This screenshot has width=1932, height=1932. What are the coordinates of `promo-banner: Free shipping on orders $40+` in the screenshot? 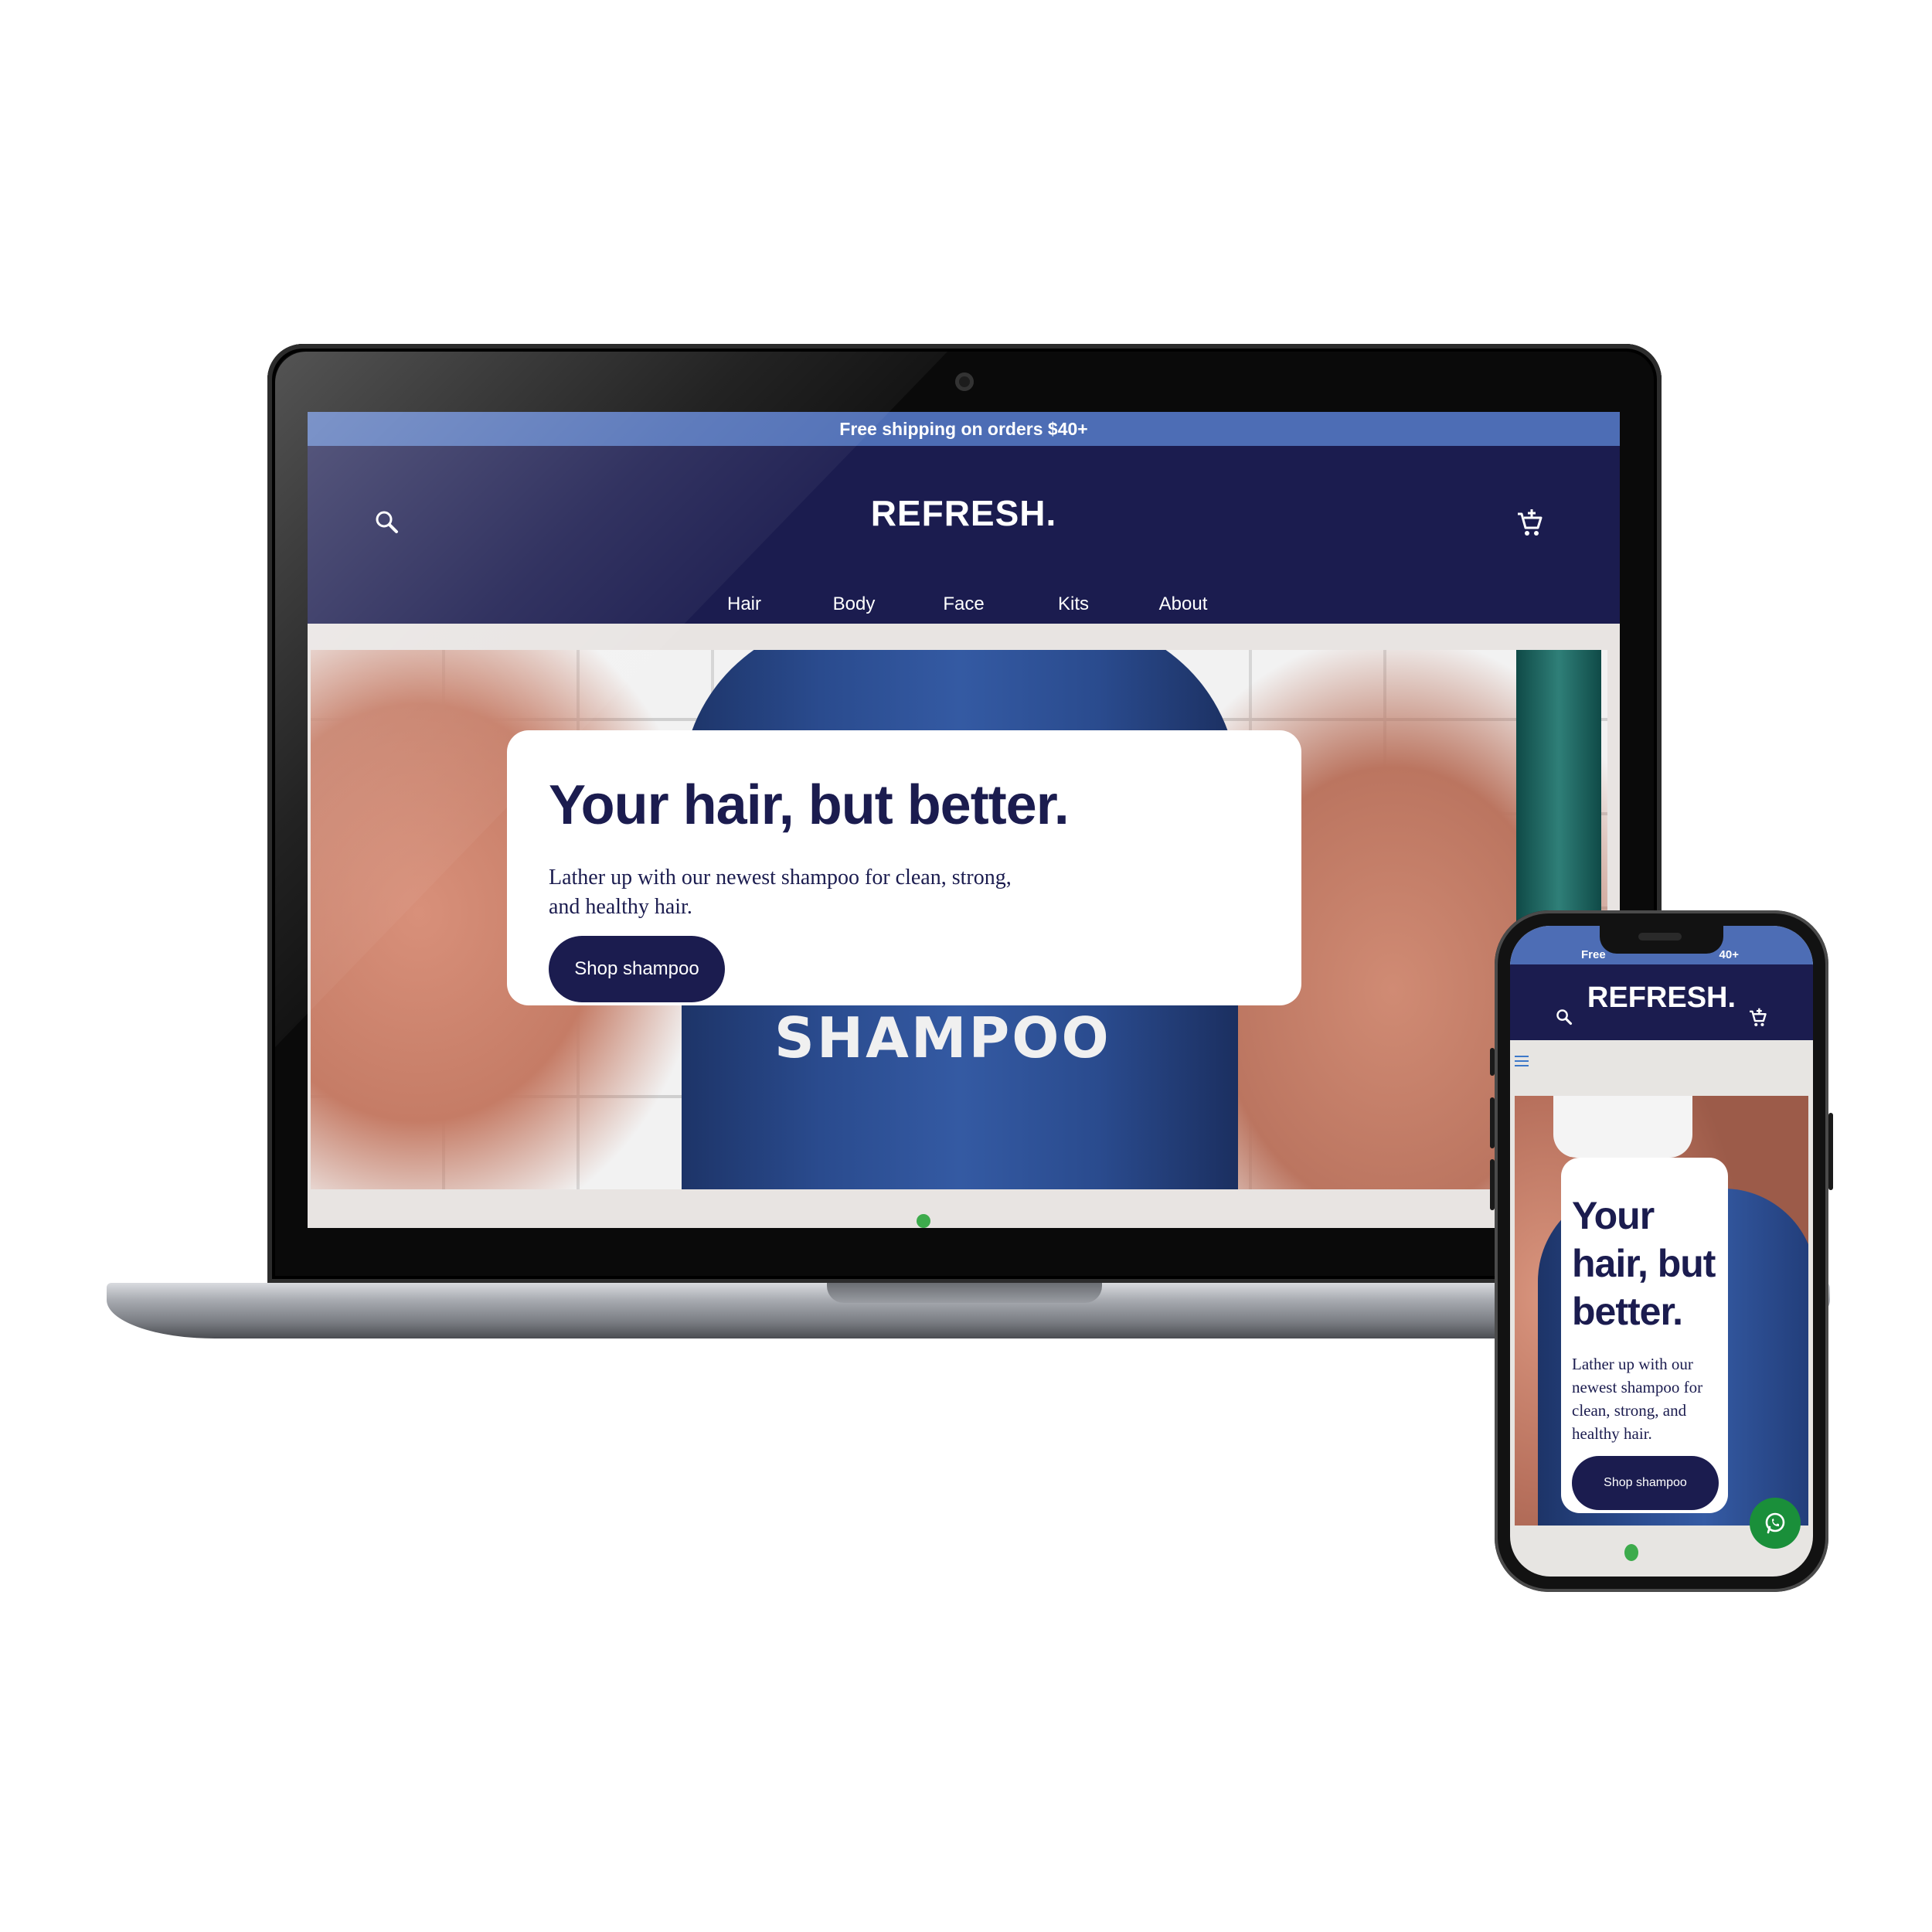 It's located at (964, 429).